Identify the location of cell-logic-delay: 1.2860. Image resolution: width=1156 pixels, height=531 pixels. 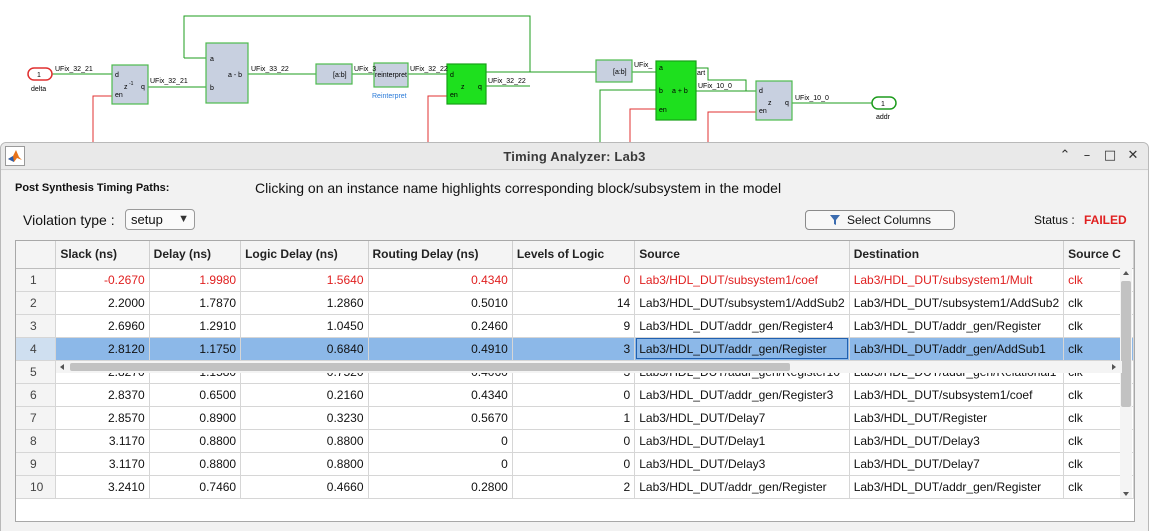
(304, 303).